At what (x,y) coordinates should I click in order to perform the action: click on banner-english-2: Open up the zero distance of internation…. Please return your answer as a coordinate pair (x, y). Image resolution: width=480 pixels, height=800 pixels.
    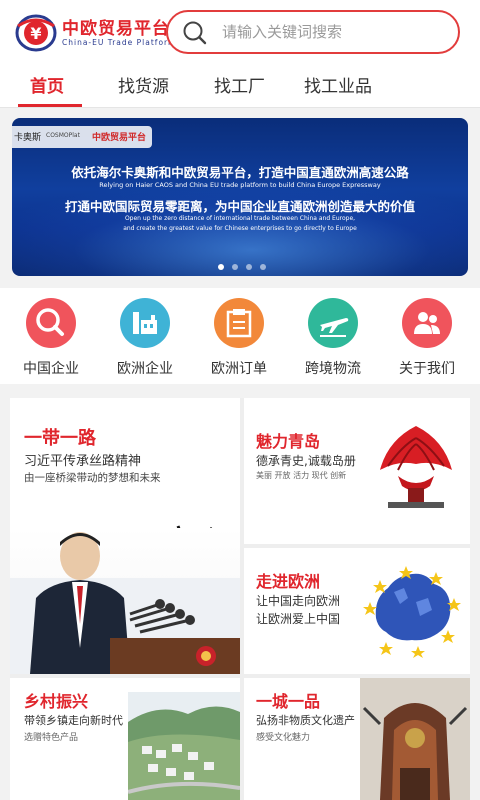
    Looking at the image, I should click on (240, 218).